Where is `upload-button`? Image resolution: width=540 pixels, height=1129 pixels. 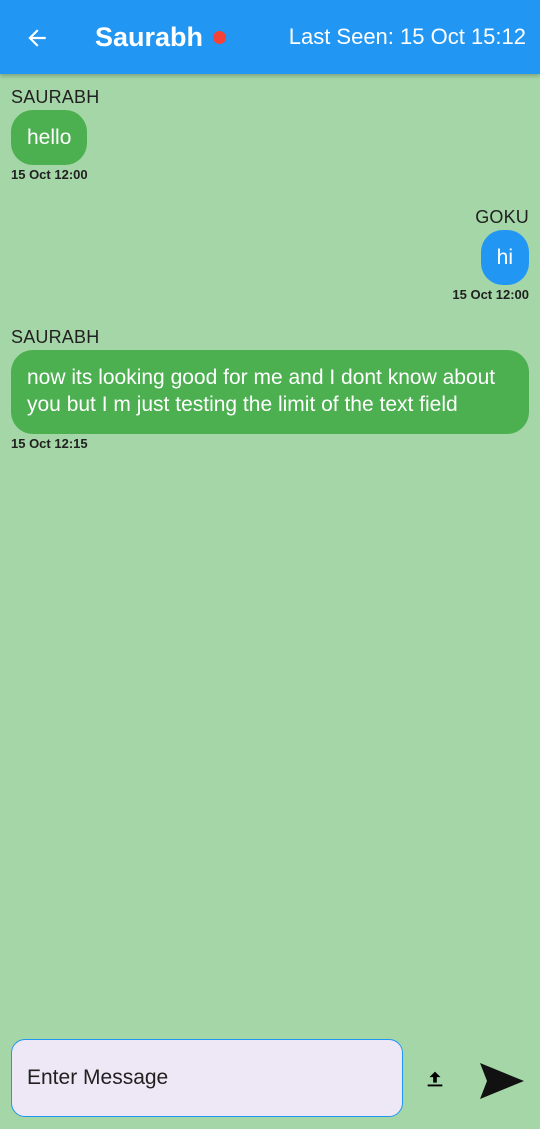
upload-button is located at coordinates (435, 1079).